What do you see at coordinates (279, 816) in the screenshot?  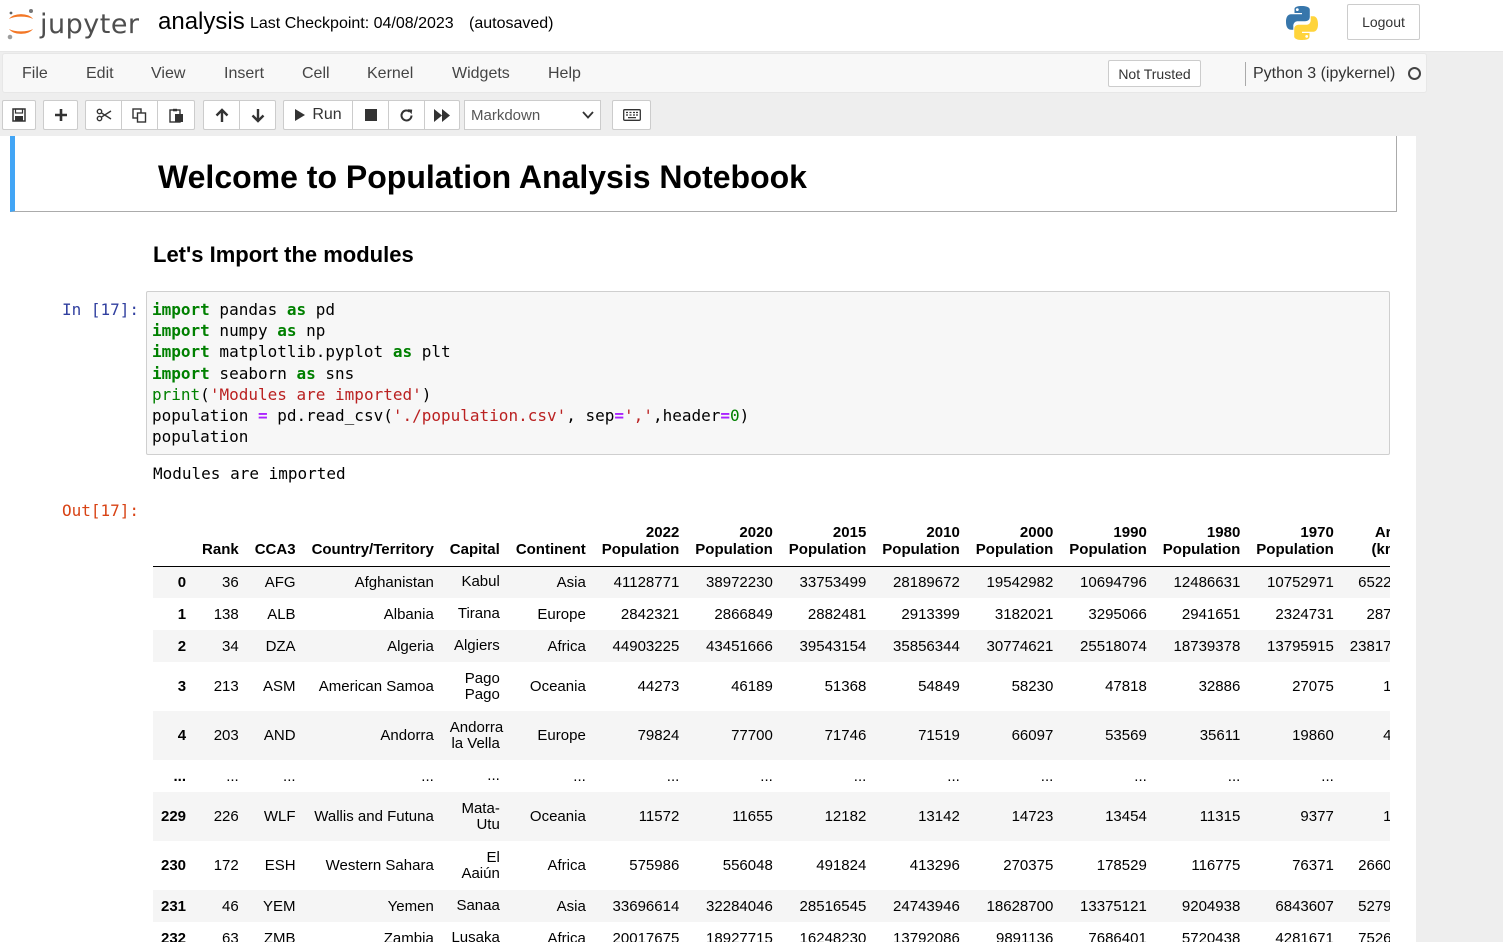 I see `table-cell: WLF` at bounding box center [279, 816].